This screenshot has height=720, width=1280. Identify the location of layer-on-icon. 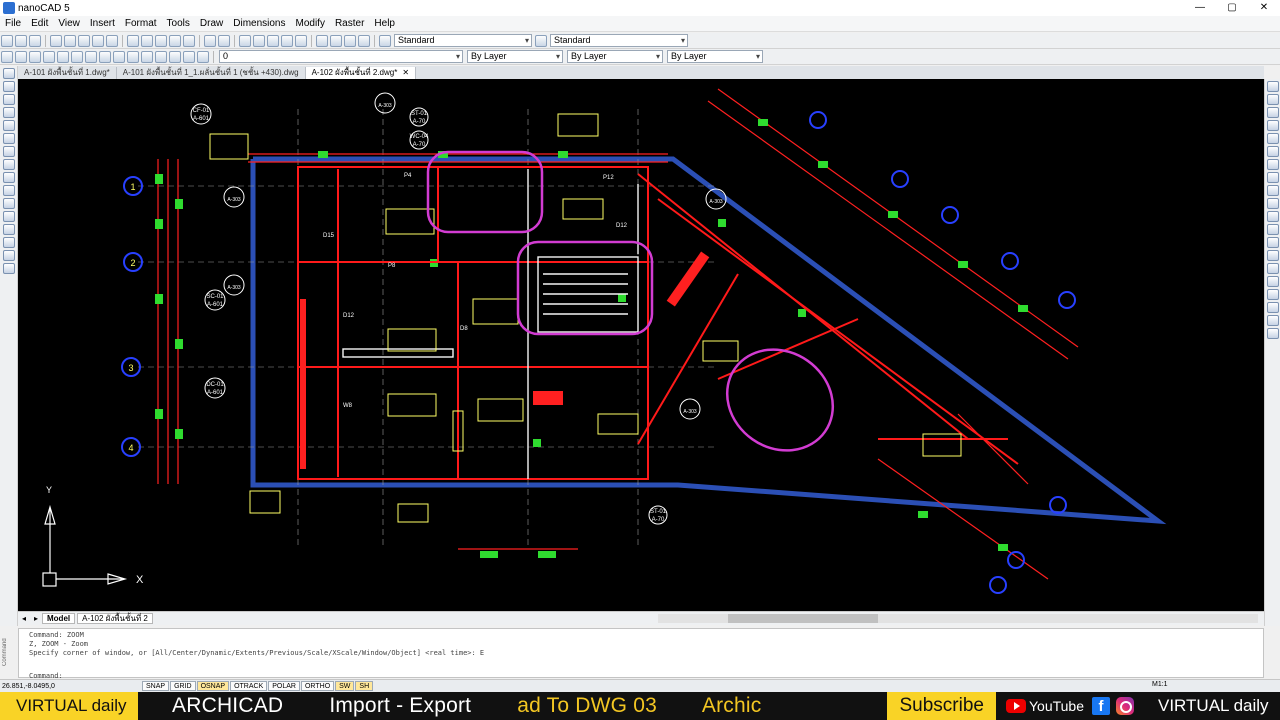
(203, 56).